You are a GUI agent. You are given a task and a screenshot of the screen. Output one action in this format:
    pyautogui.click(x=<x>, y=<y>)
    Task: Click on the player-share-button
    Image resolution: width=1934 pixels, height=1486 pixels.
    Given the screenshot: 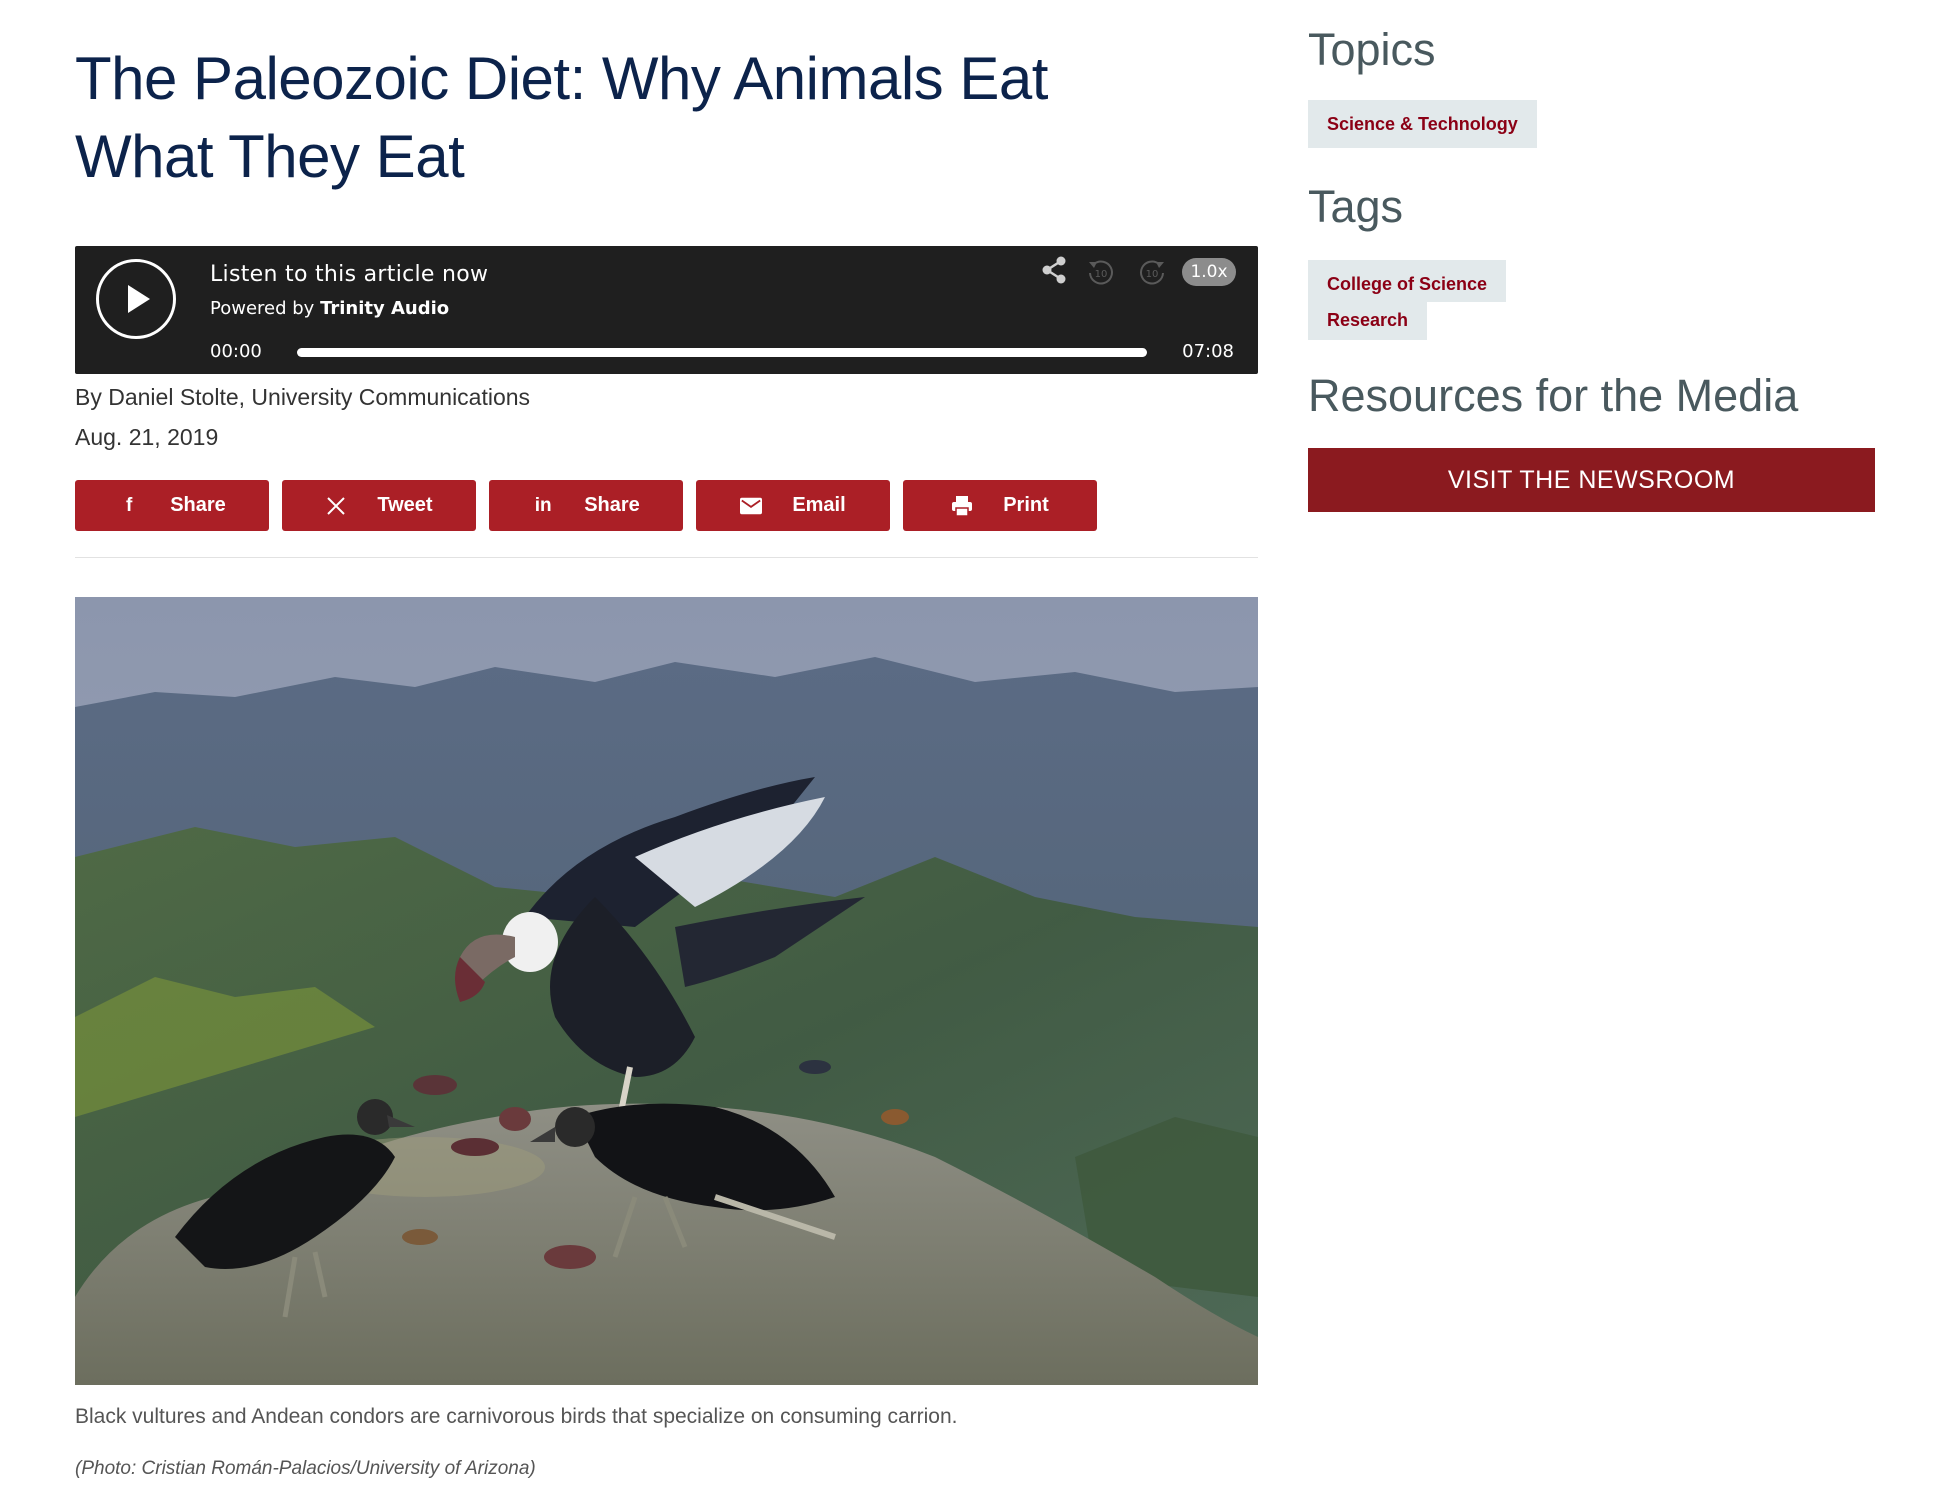 What is the action you would take?
    pyautogui.click(x=1054, y=272)
    